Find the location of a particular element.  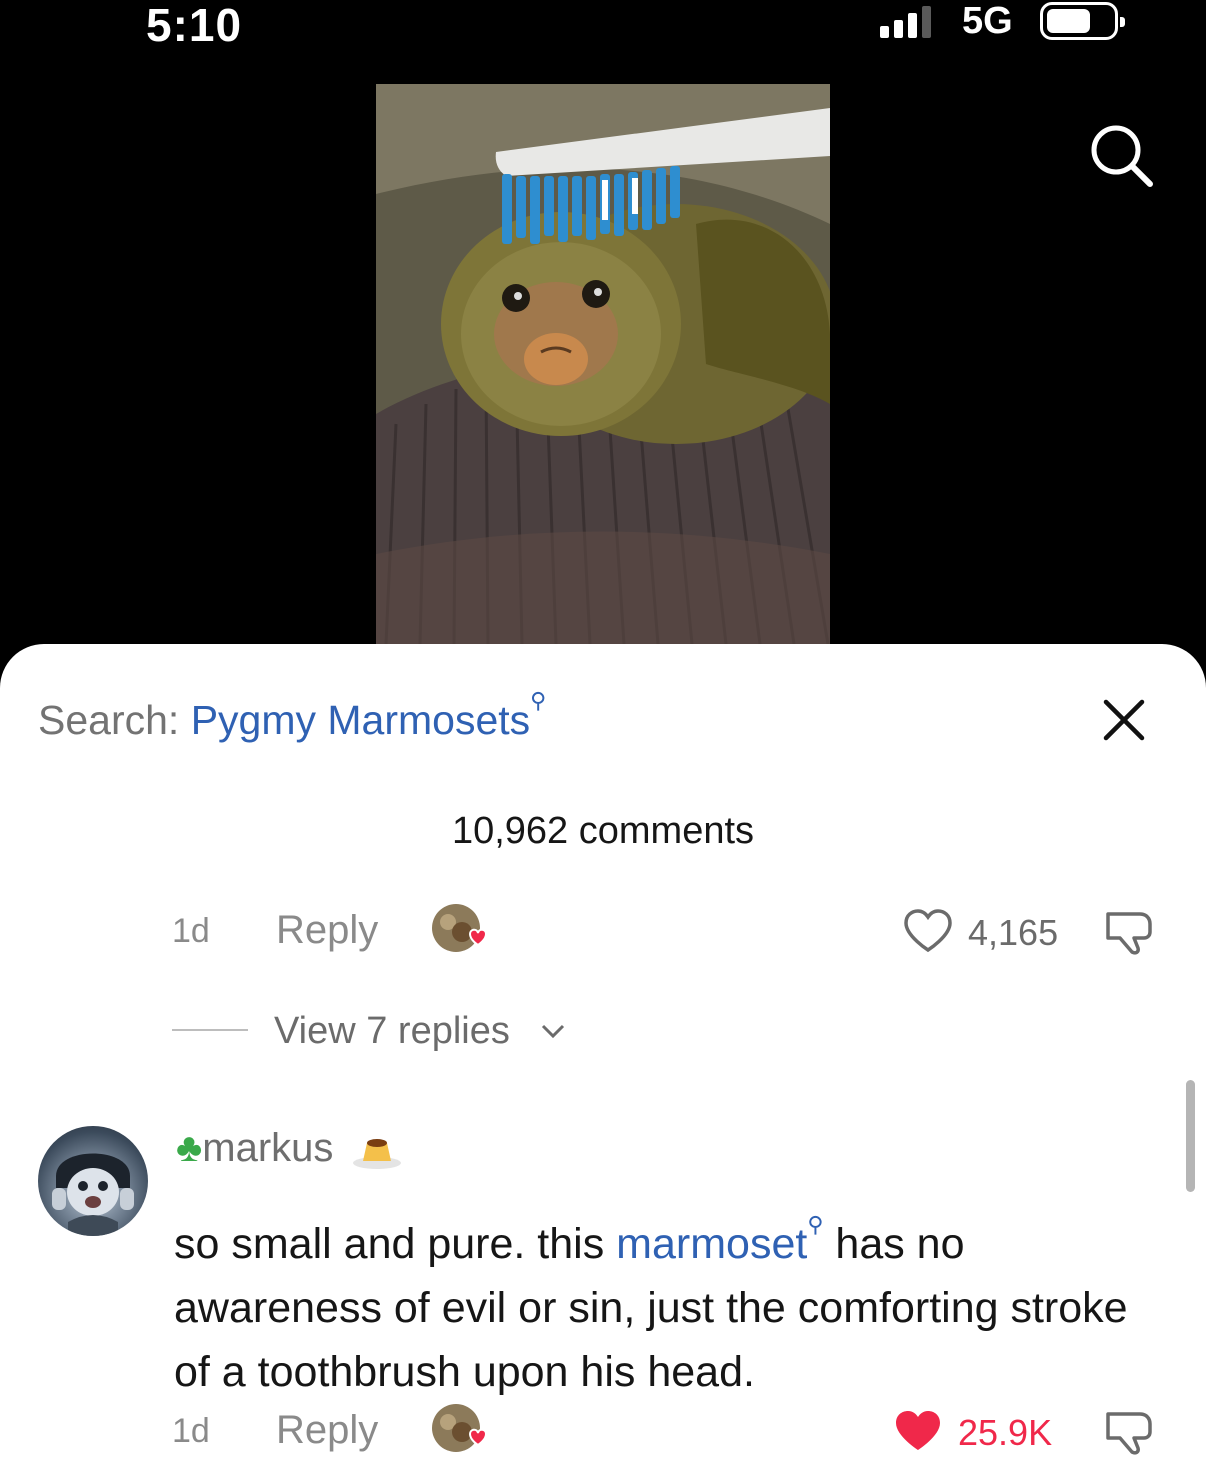

like-count: 25.9K is located at coordinates (1005, 1432).